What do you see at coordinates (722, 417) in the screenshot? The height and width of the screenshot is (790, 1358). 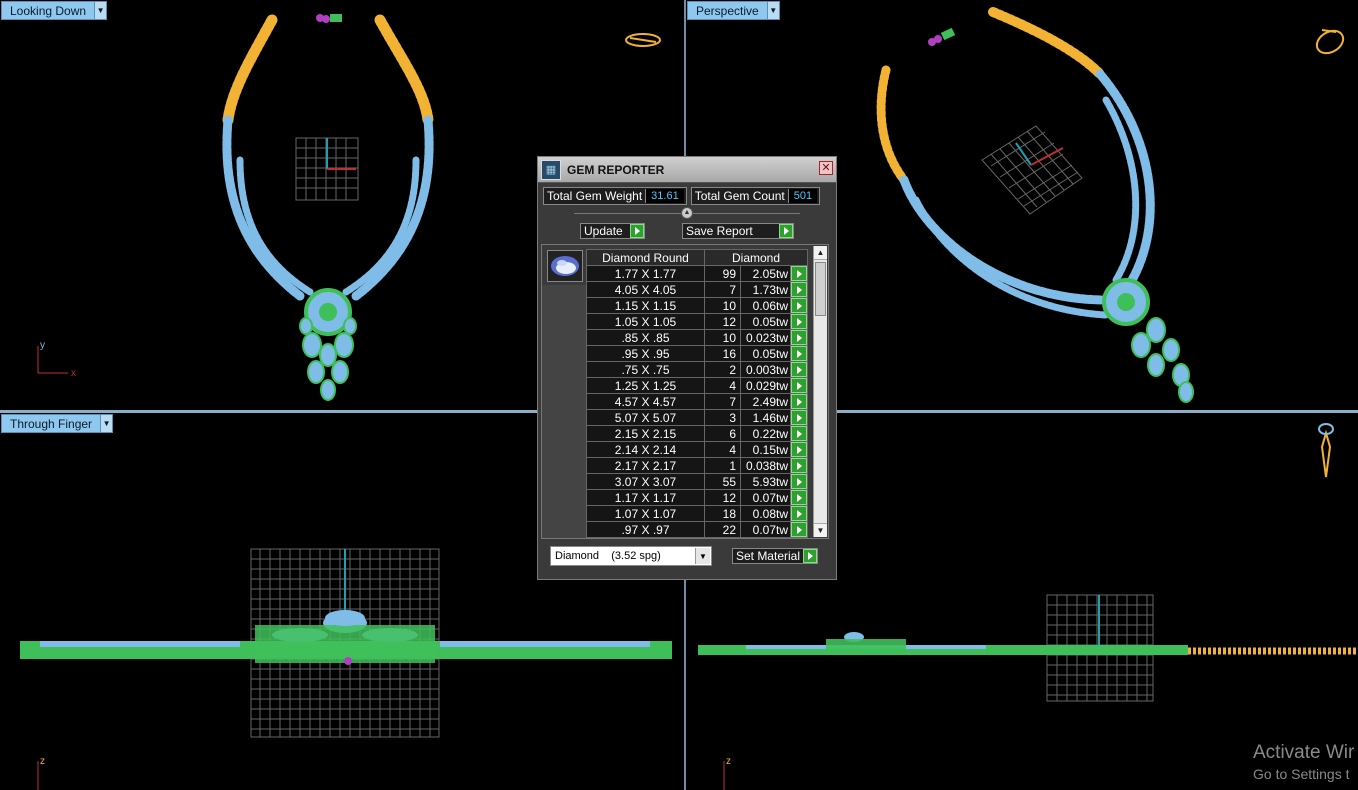 I see `gem-count-cell: 3` at bounding box center [722, 417].